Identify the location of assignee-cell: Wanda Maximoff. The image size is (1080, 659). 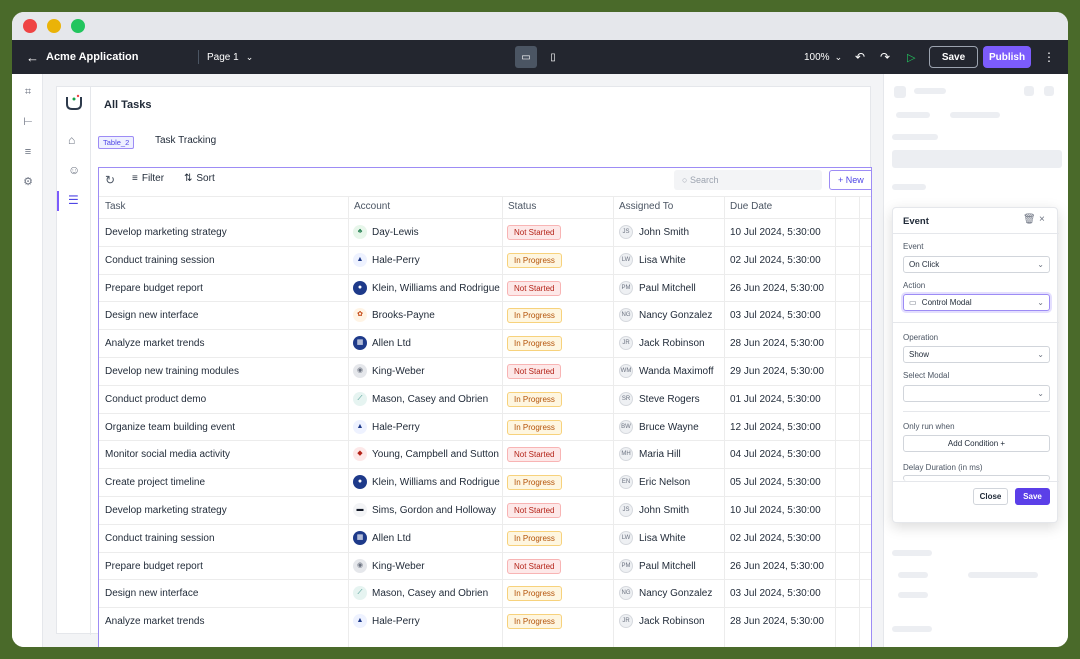
(676, 371).